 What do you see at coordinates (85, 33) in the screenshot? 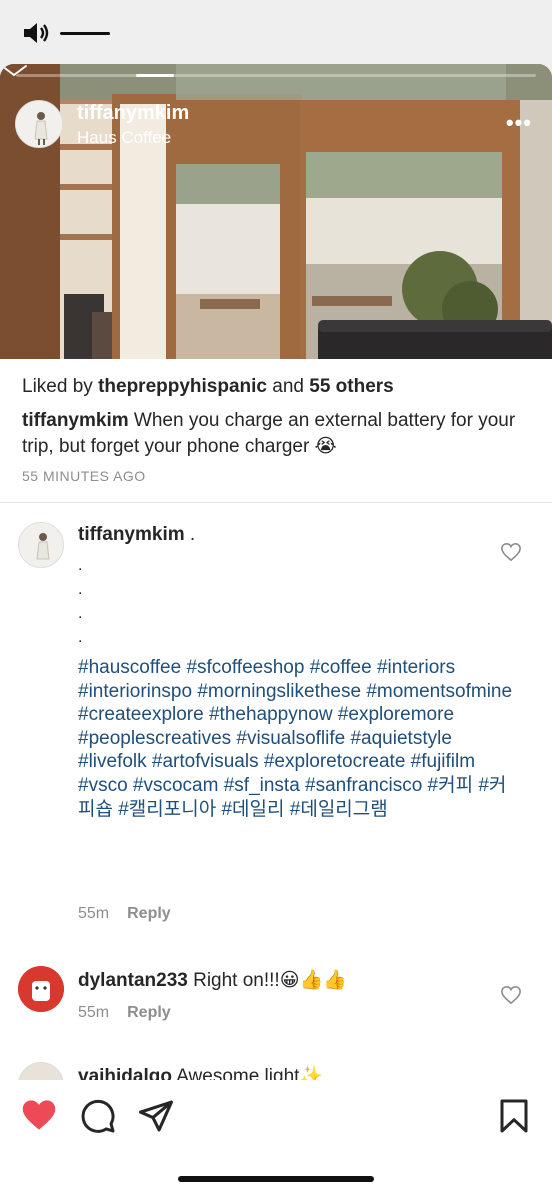
I see `volume-level-bar` at bounding box center [85, 33].